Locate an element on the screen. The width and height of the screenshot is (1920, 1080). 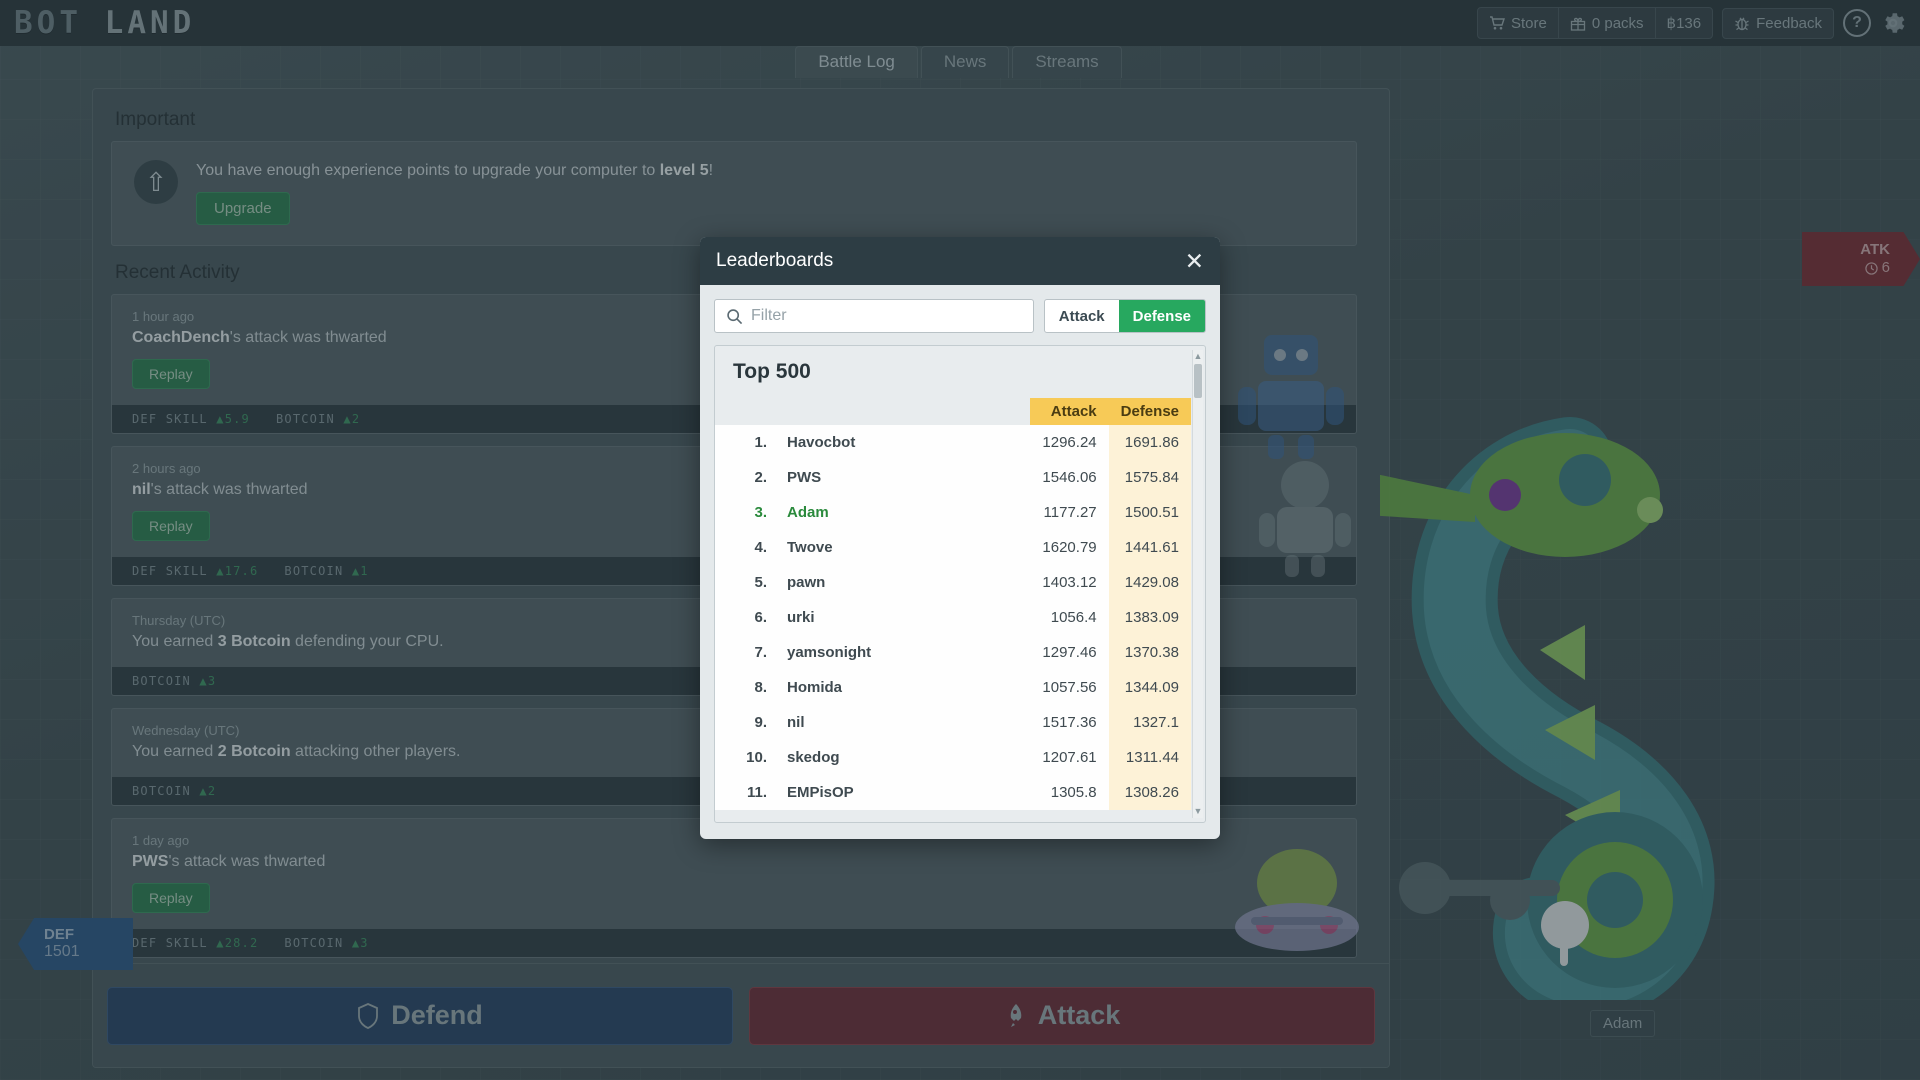
row-attack: 1403.12 is located at coordinates (1069, 582).